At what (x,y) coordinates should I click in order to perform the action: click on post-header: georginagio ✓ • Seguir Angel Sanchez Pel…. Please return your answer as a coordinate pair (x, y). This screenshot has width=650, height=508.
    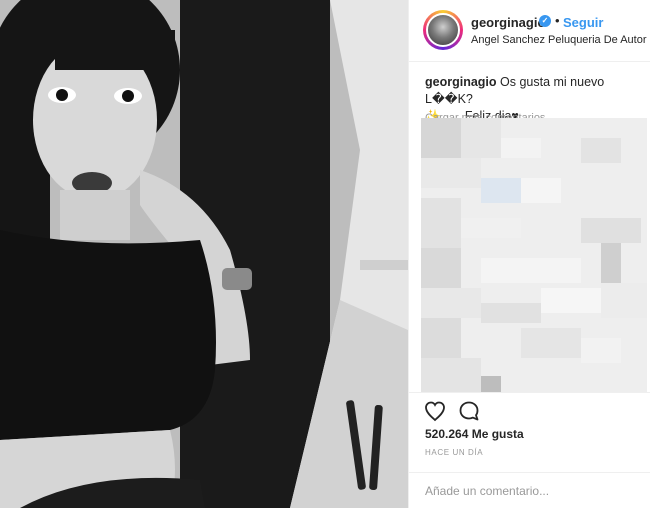
    Looking at the image, I should click on (529, 31).